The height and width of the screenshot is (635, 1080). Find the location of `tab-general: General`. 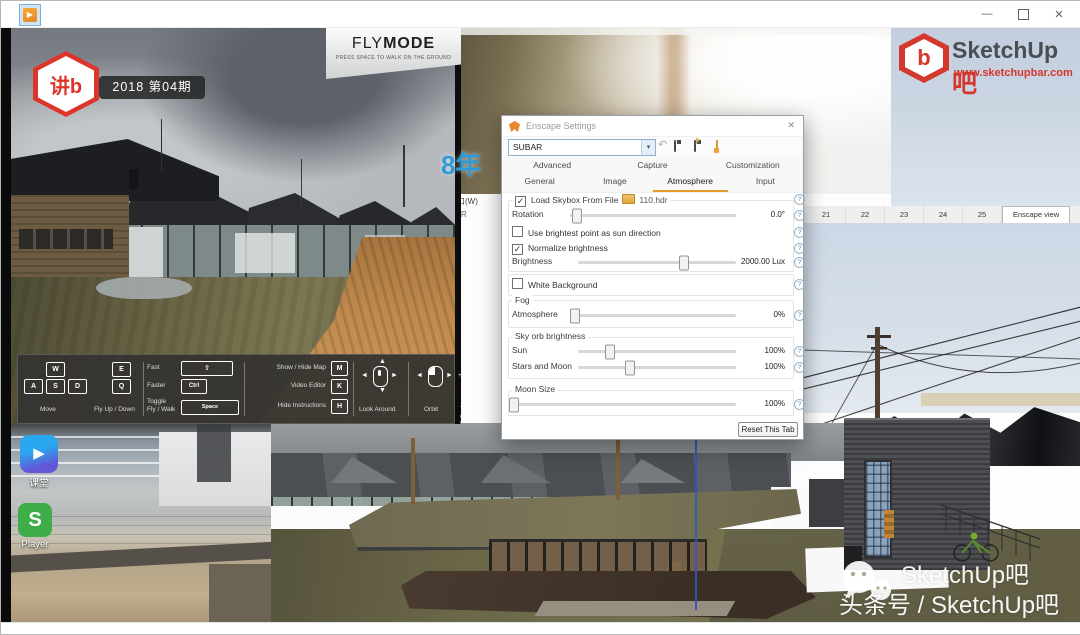

tab-general: General is located at coordinates (539, 182).